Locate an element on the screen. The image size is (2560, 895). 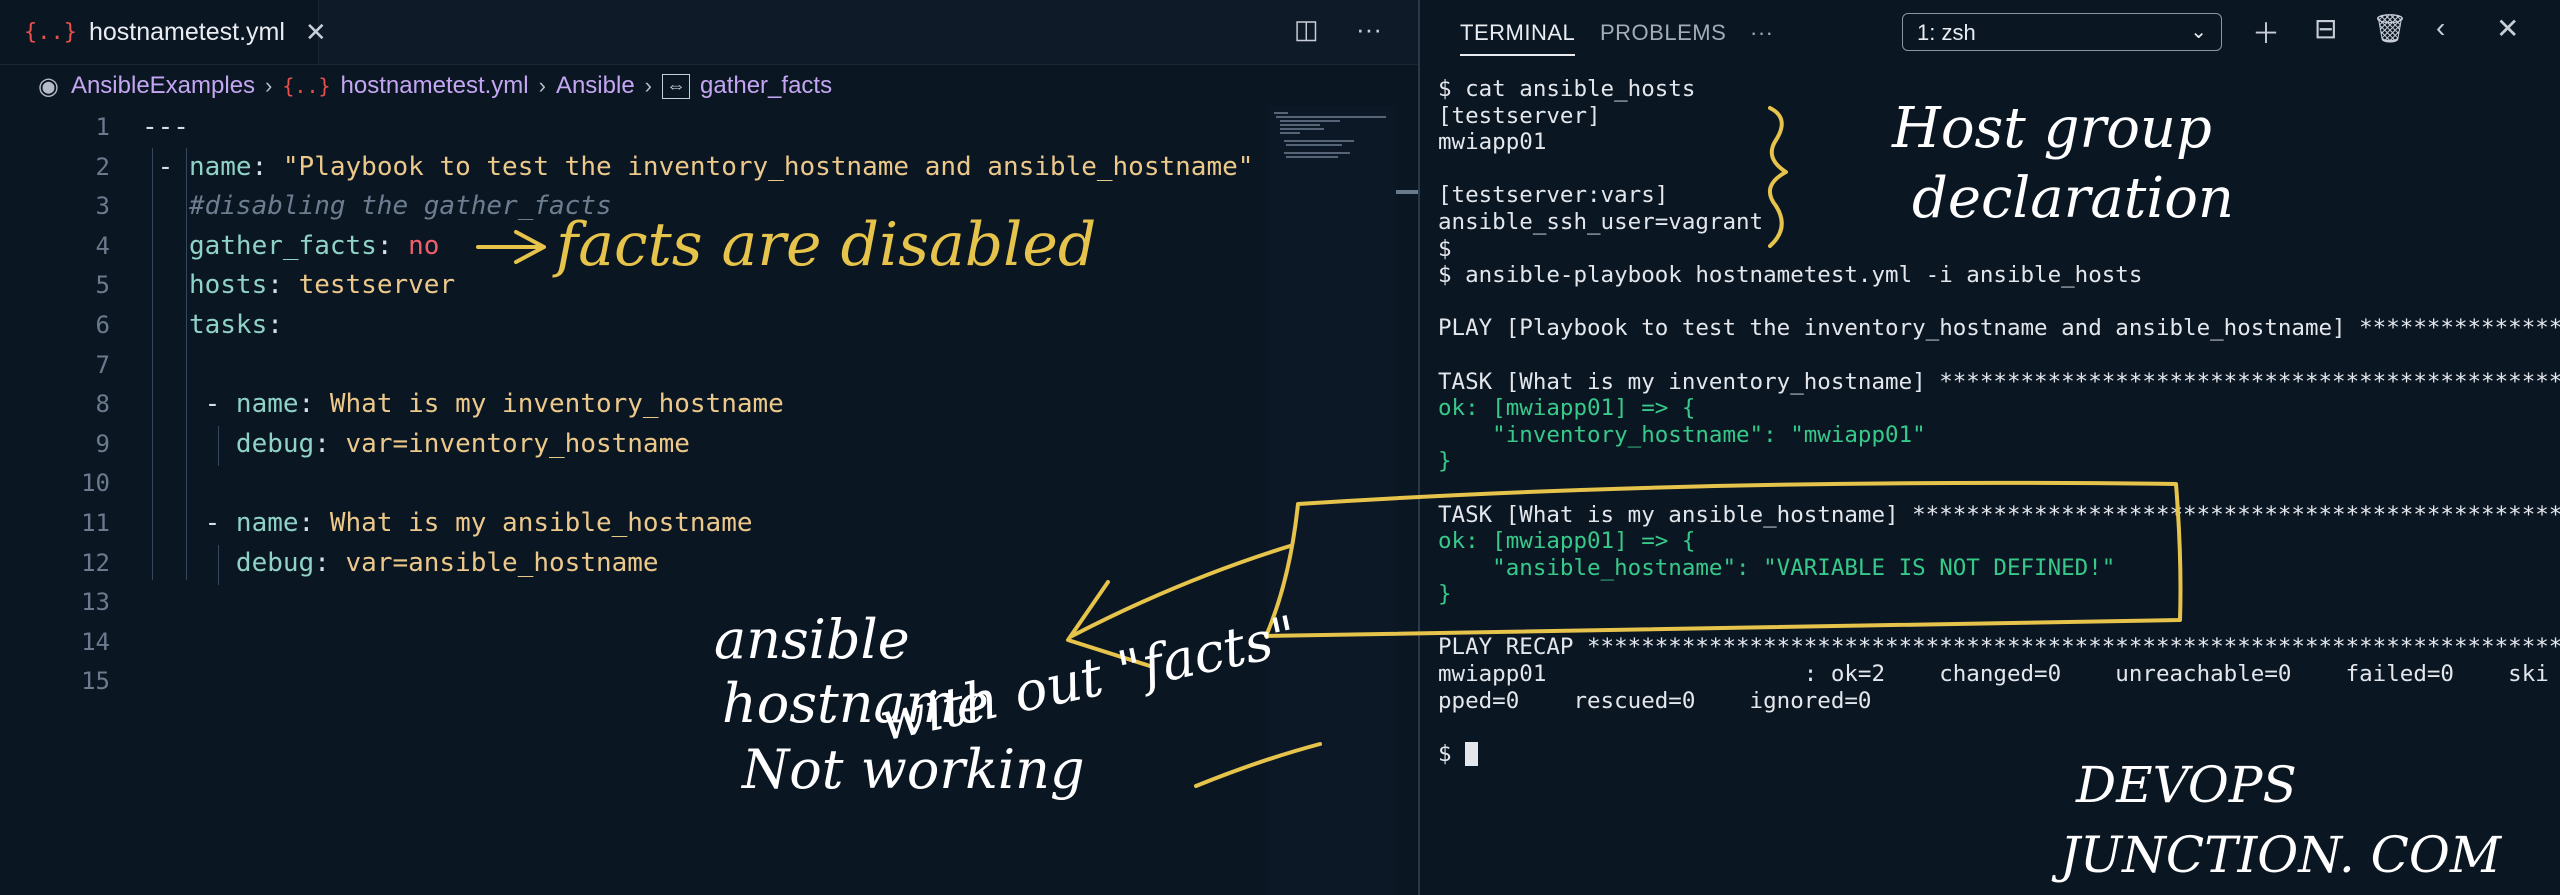
line-number: 10 is located at coordinates (95, 483).